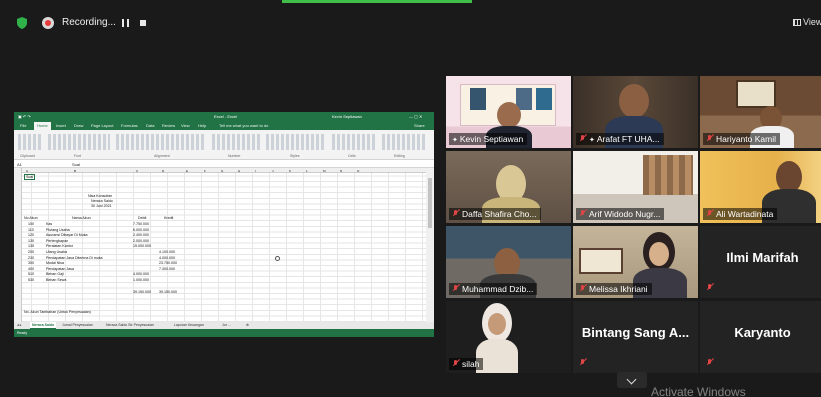  I want to click on participant-tile: Ilmi Marifah, so click(760, 262).